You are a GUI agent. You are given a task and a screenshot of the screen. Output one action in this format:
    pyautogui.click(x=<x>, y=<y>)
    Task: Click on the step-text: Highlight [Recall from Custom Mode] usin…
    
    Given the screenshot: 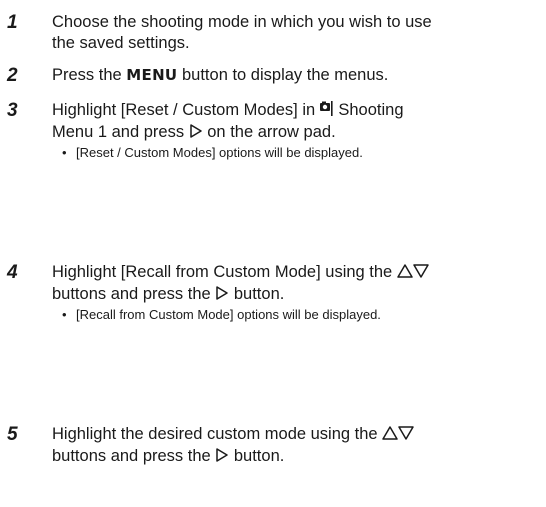 What is the action you would take?
    pyautogui.click(x=298, y=284)
    